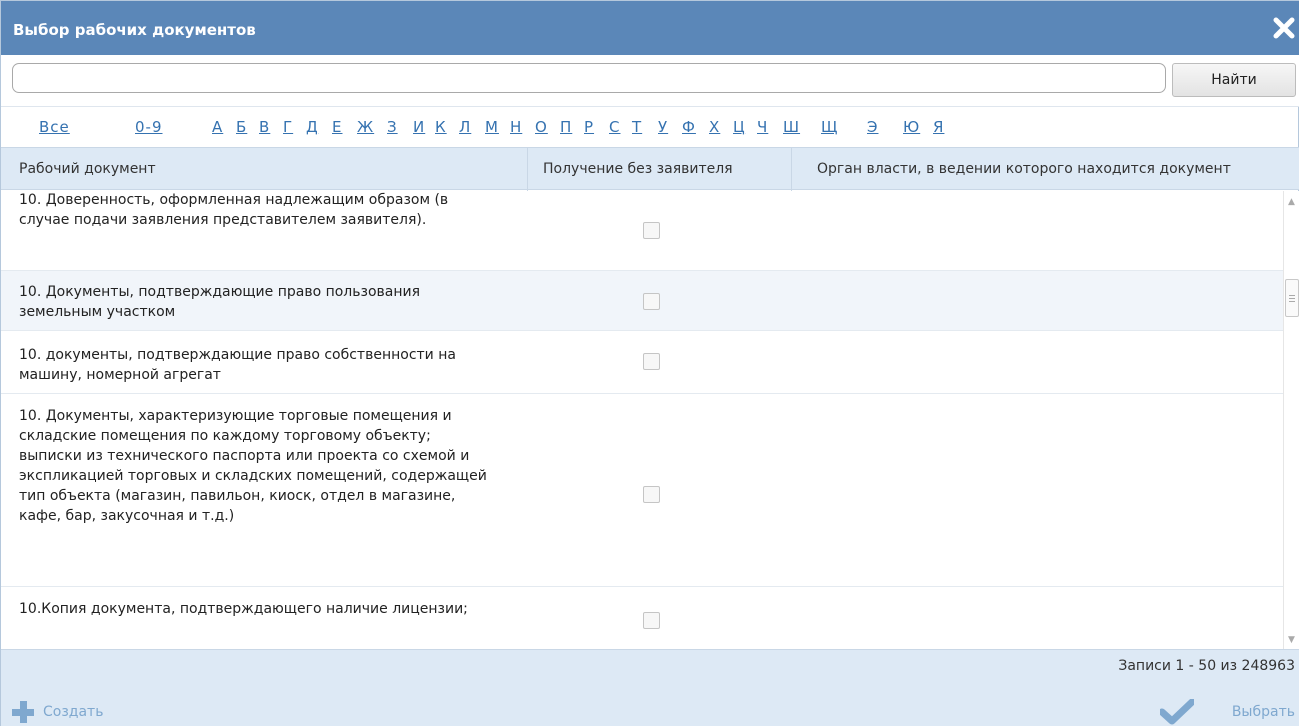 The height and width of the screenshot is (726, 1299). What do you see at coordinates (365, 127) in the screenshot?
I see `alpha-filter-letter: Ж` at bounding box center [365, 127].